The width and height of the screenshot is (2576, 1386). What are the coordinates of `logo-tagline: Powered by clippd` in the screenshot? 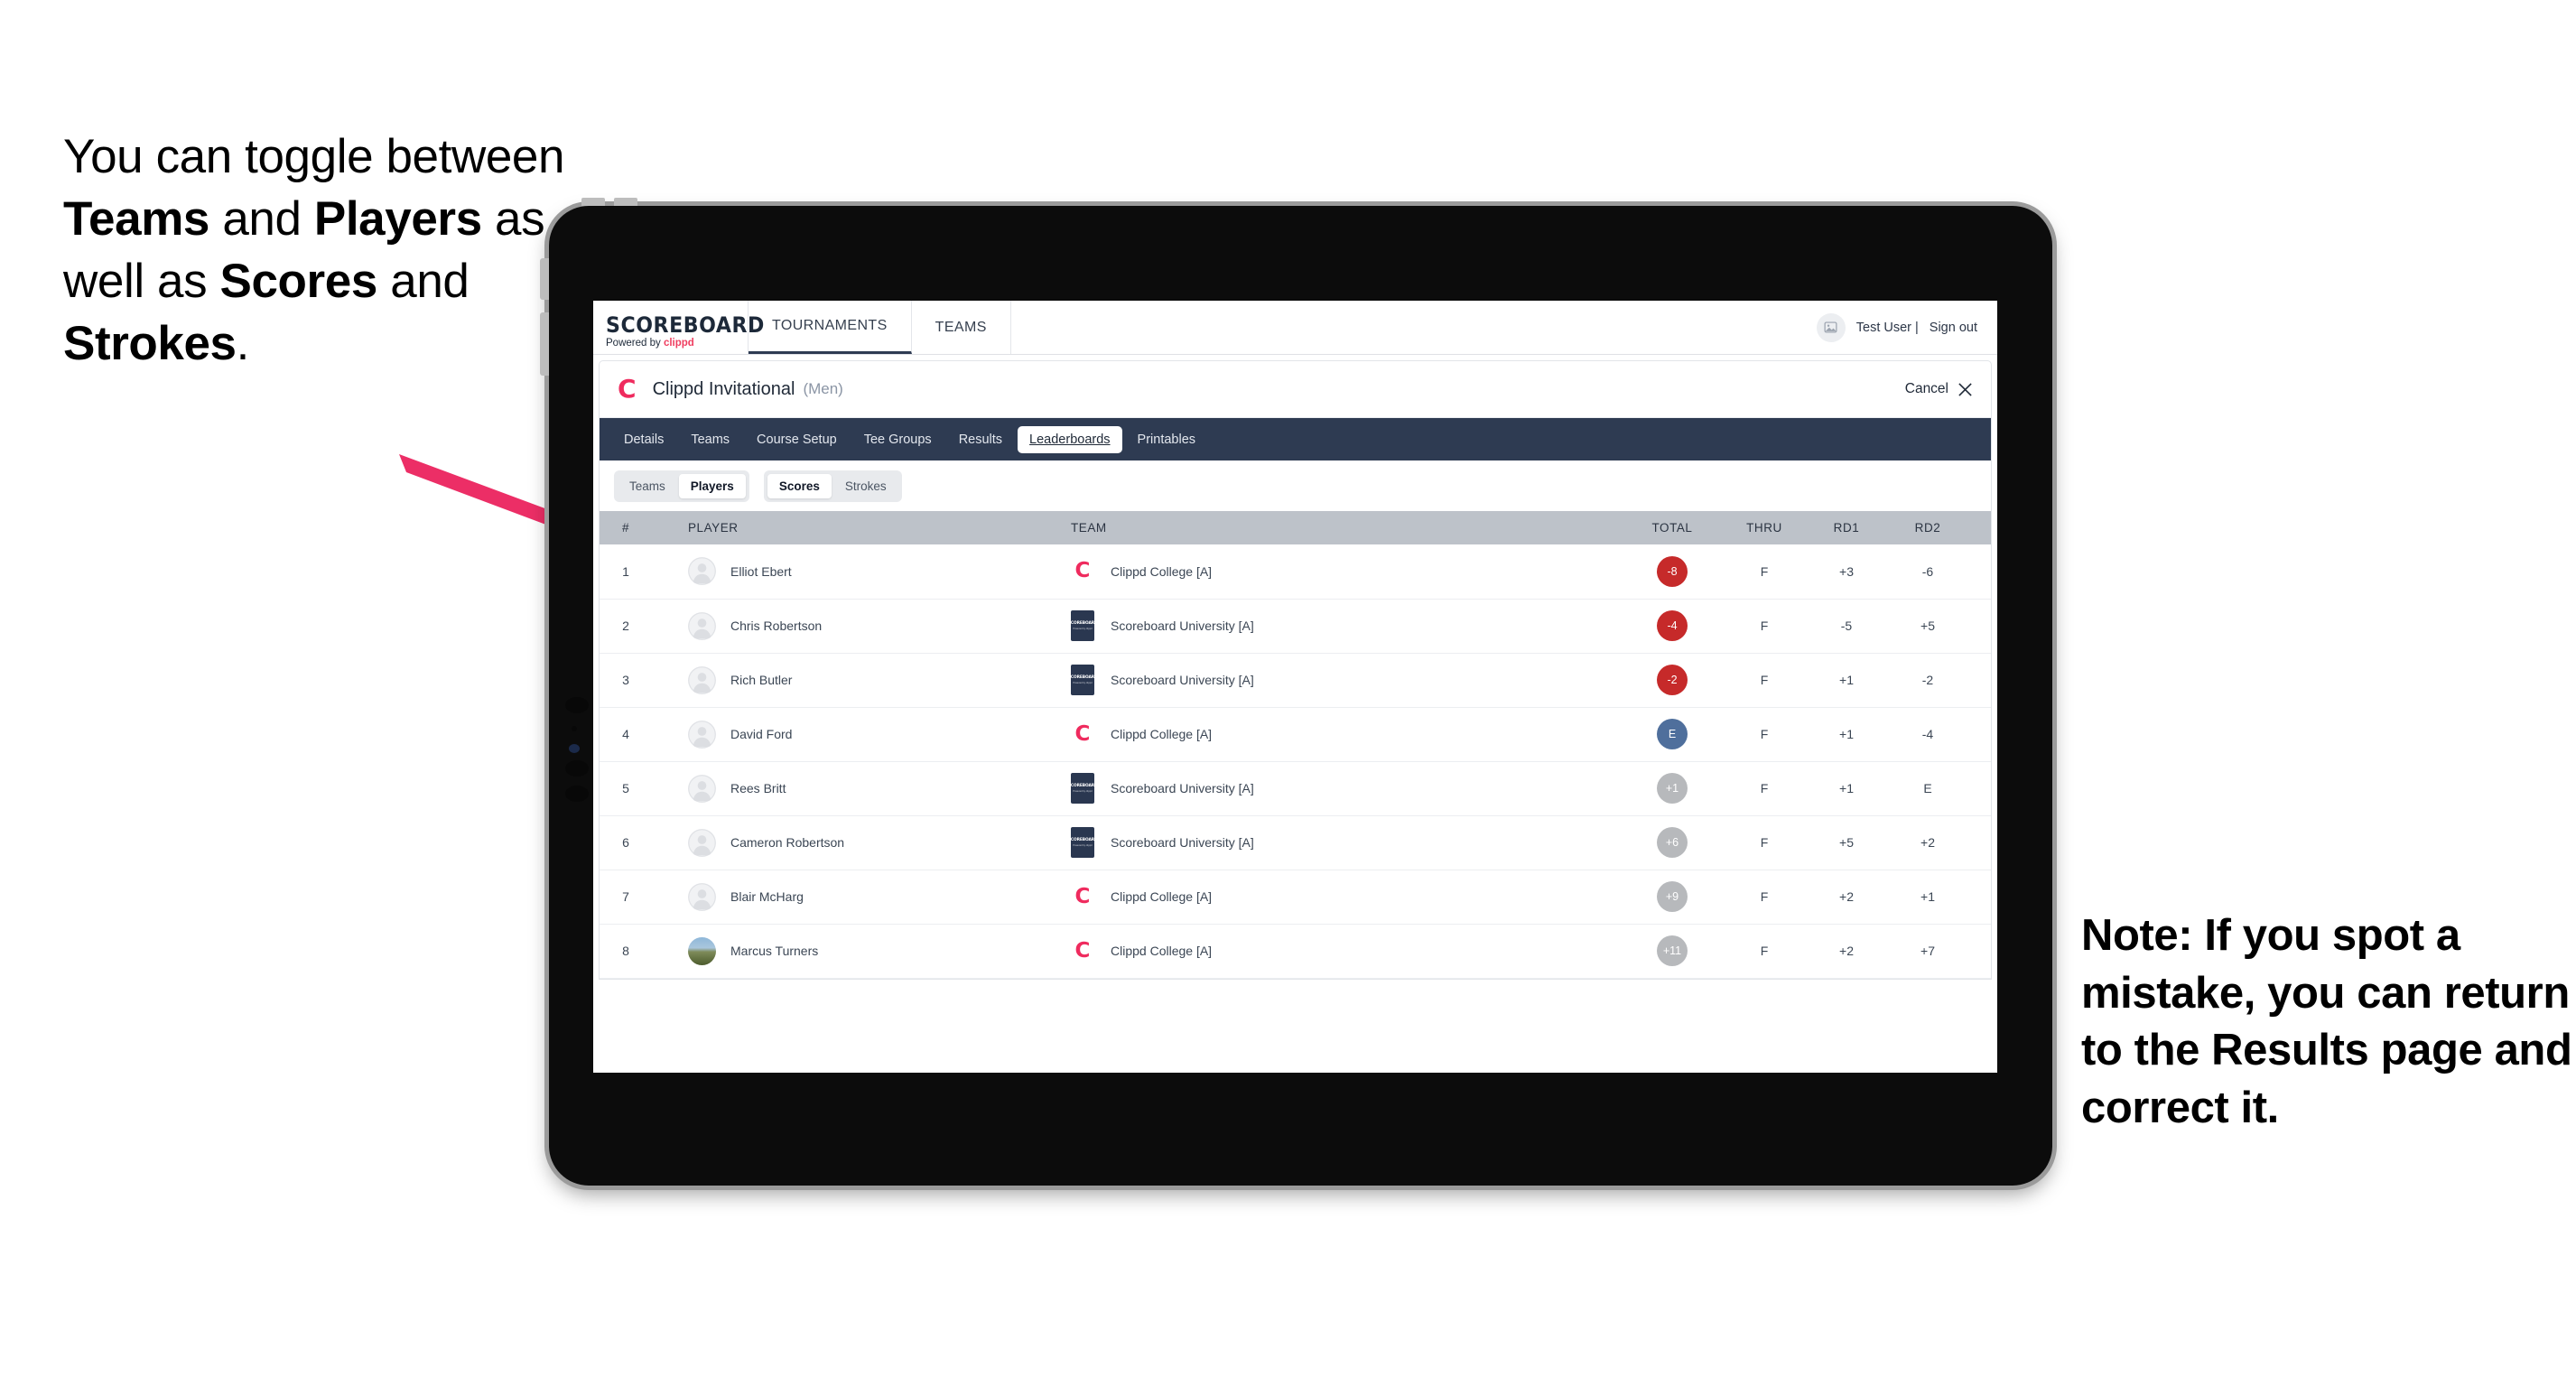 It's located at (677, 343).